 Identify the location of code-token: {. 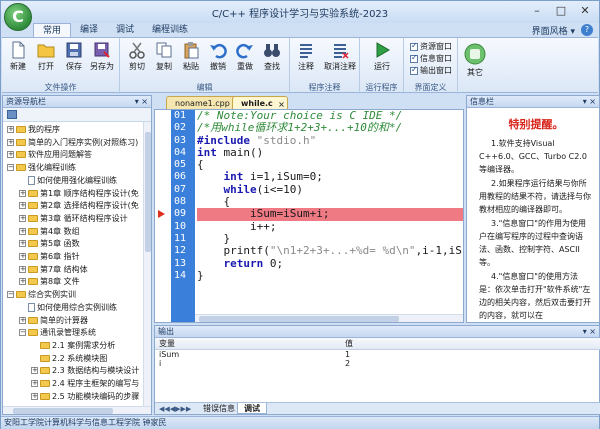
(214, 202).